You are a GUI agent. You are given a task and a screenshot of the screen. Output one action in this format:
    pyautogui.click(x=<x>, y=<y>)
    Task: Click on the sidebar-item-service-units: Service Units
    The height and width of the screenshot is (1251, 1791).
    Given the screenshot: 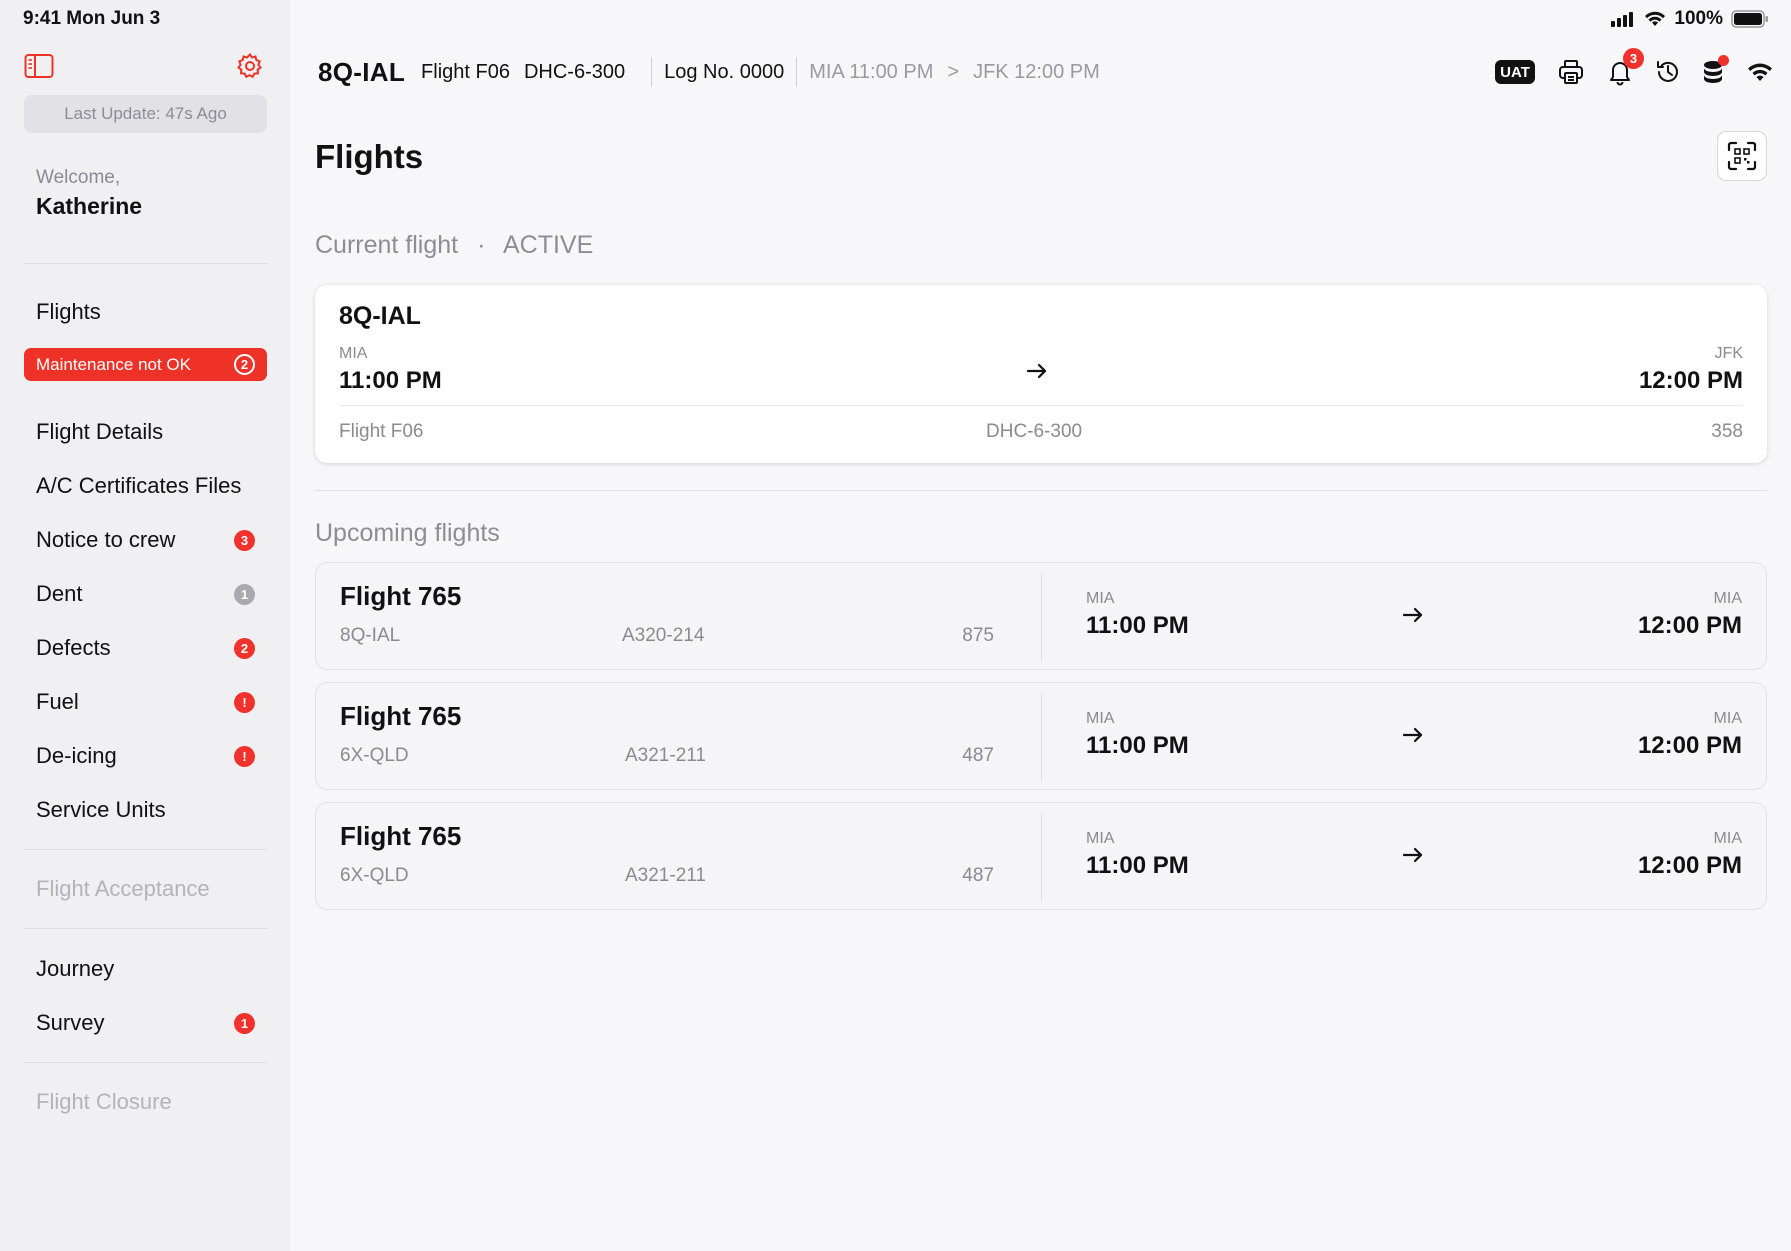 What is the action you would take?
    pyautogui.click(x=151, y=810)
    